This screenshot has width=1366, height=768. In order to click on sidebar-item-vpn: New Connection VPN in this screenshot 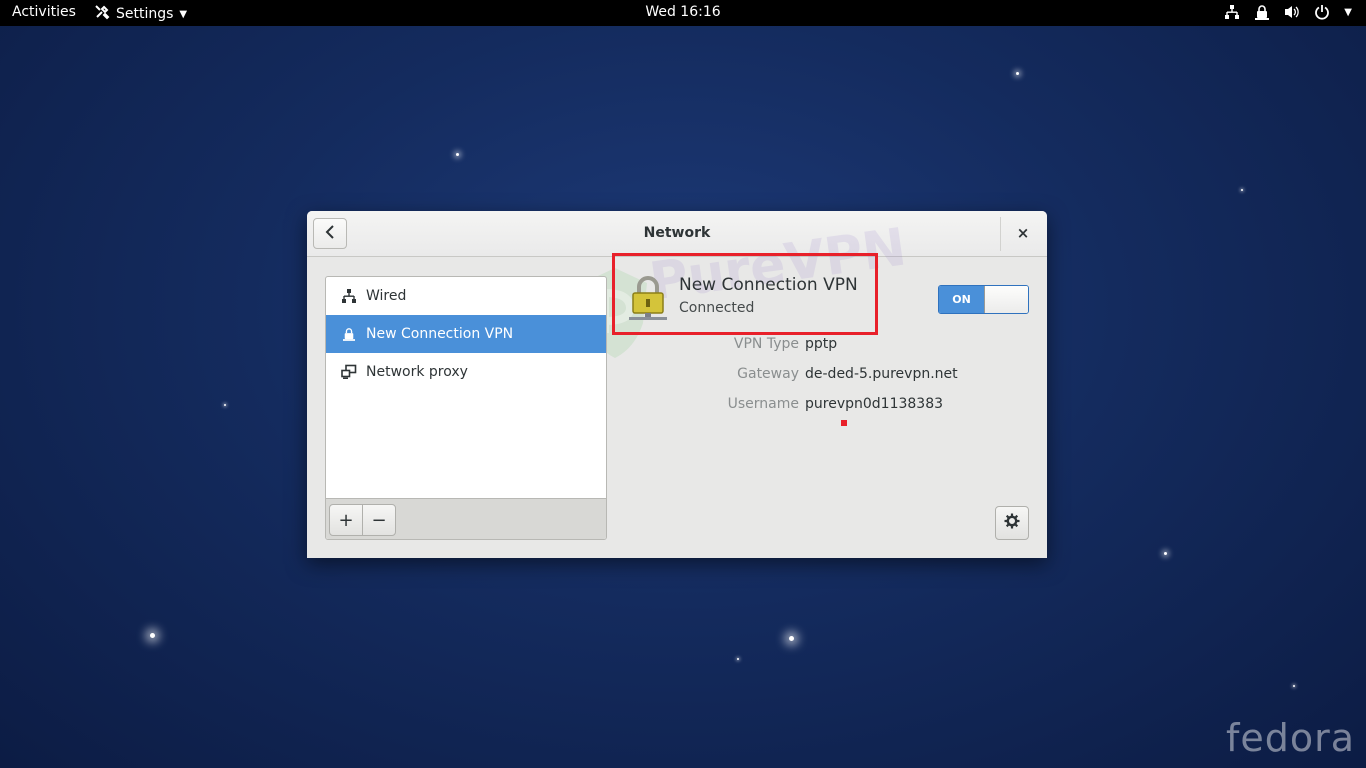, I will do `click(466, 334)`.